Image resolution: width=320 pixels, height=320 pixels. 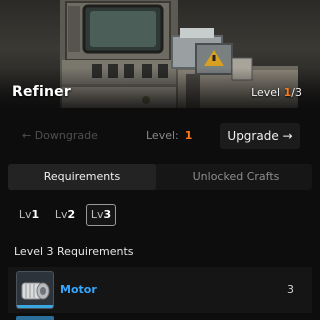 What do you see at coordinates (41, 92) in the screenshot?
I see `station-name: Refiner` at bounding box center [41, 92].